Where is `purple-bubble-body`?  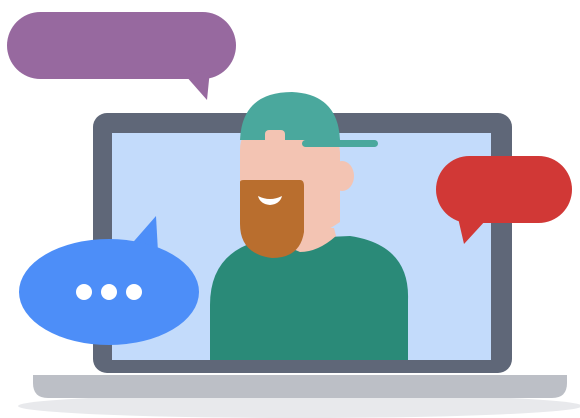
purple-bubble-body is located at coordinates (121, 45).